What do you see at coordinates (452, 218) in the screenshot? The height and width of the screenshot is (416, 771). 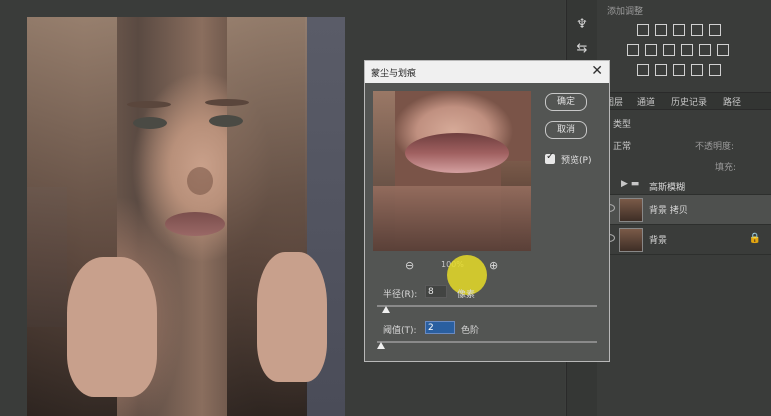 I see `preview-chin` at bounding box center [452, 218].